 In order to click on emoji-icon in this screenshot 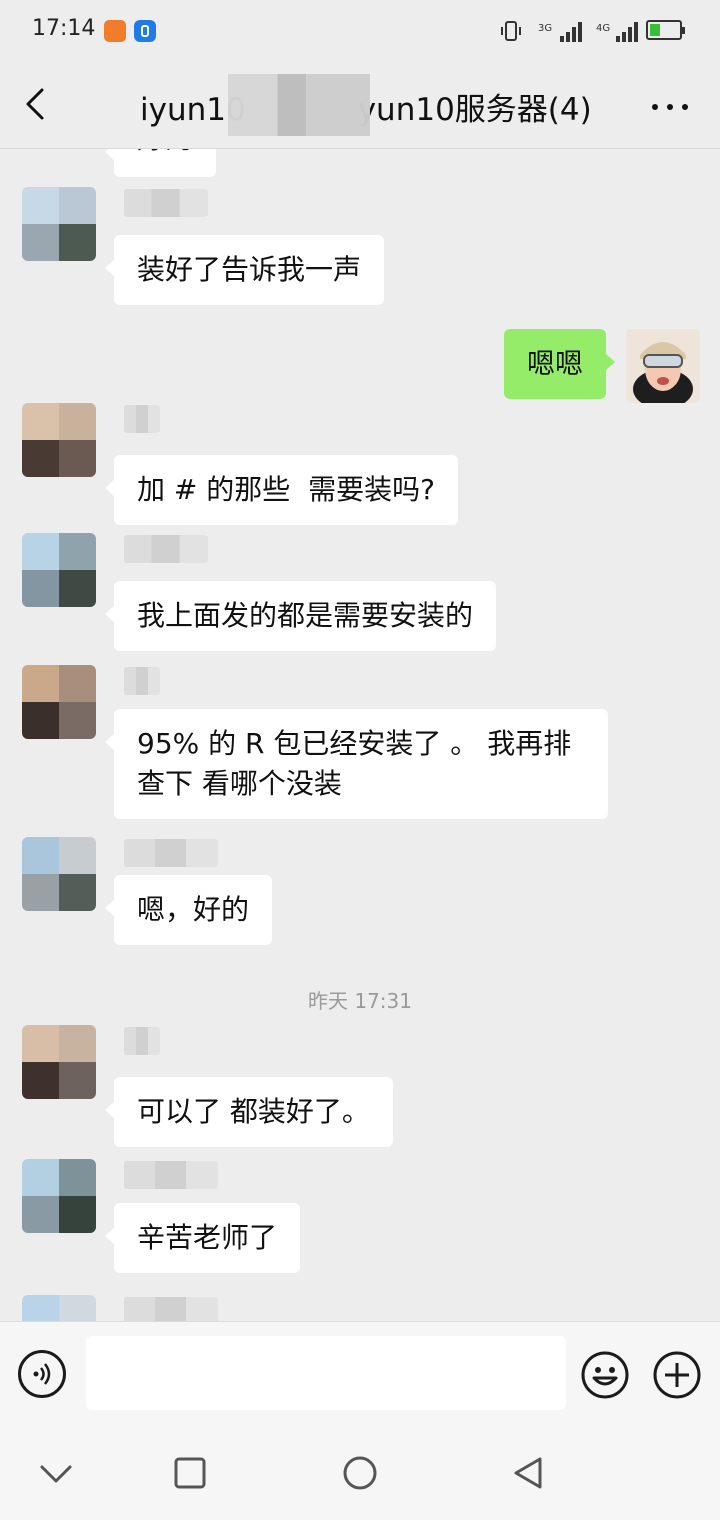, I will do `click(605, 1375)`.